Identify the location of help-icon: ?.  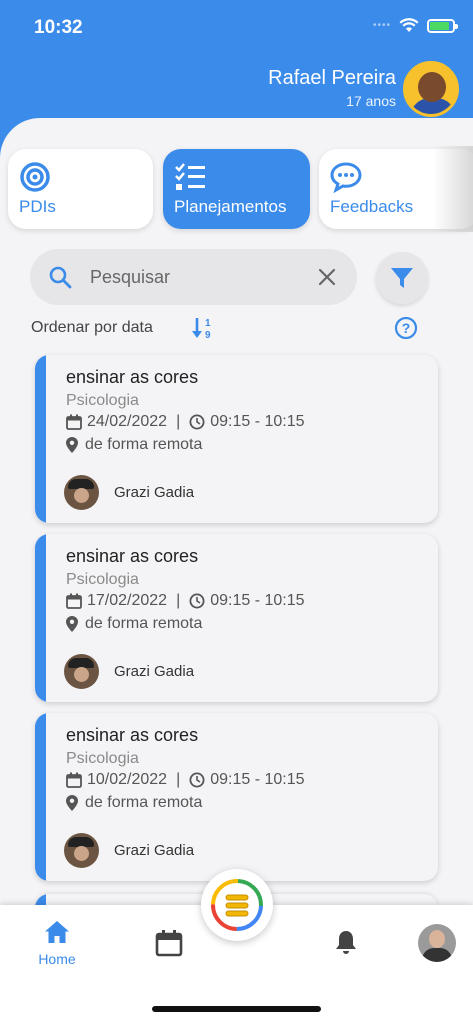
(406, 328).